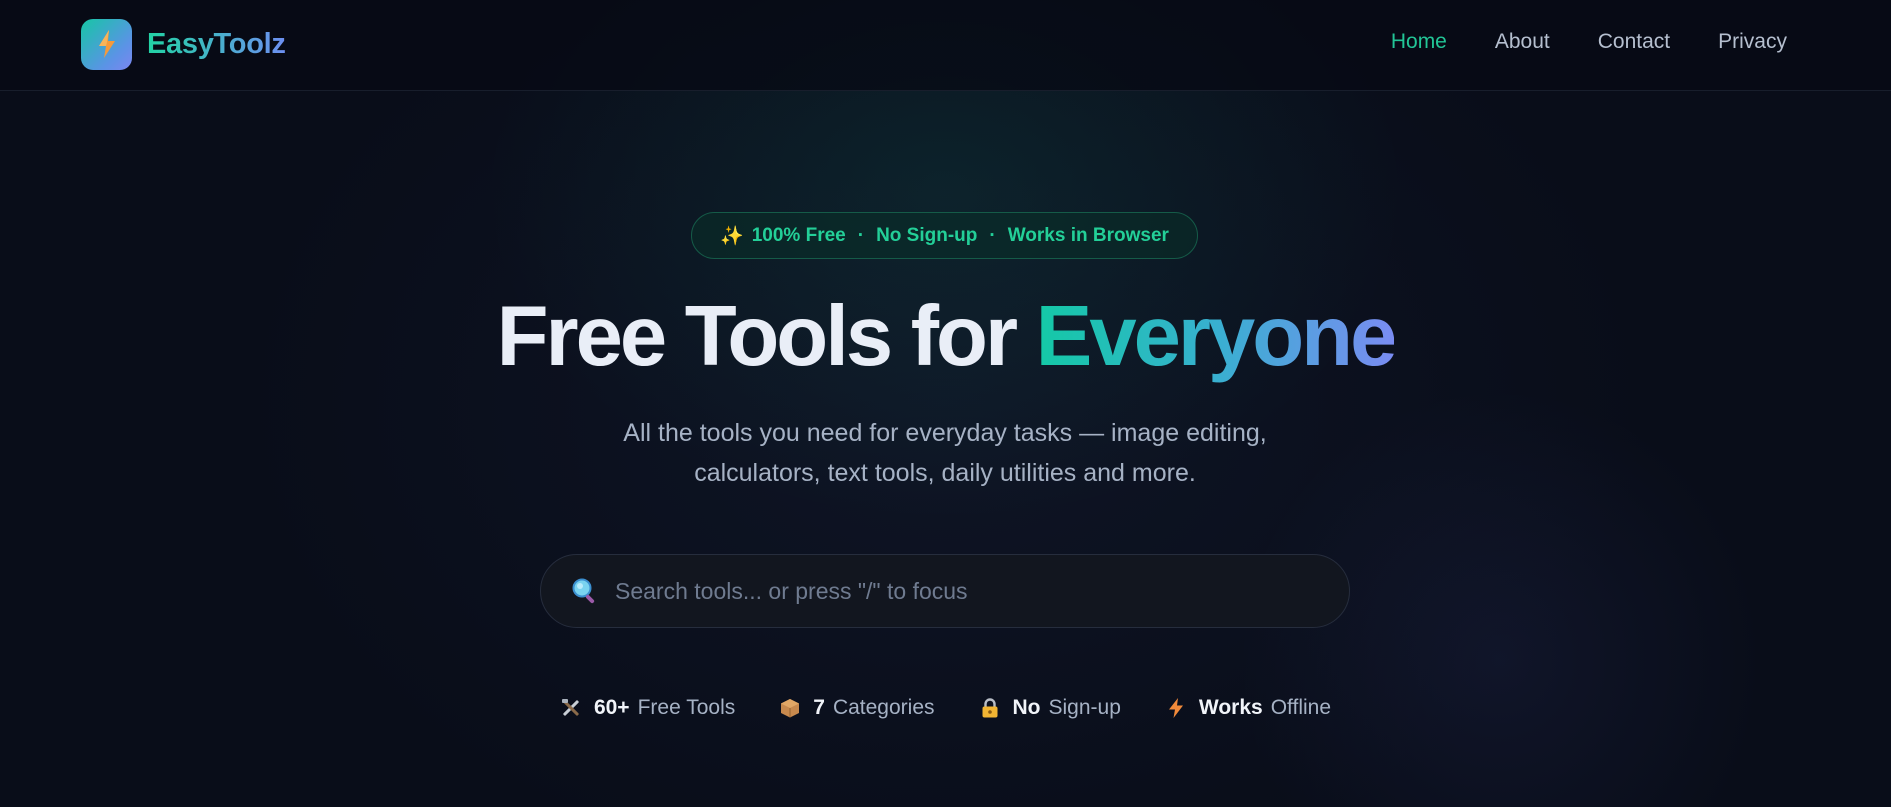  I want to click on stat-signup: No Sign-up, so click(1050, 708).